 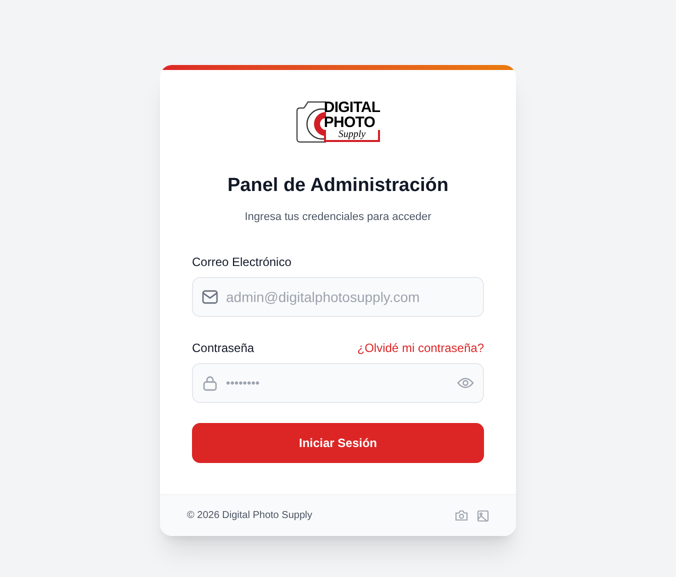 What do you see at coordinates (337, 186) in the screenshot?
I see `page-title: Panel de Administración` at bounding box center [337, 186].